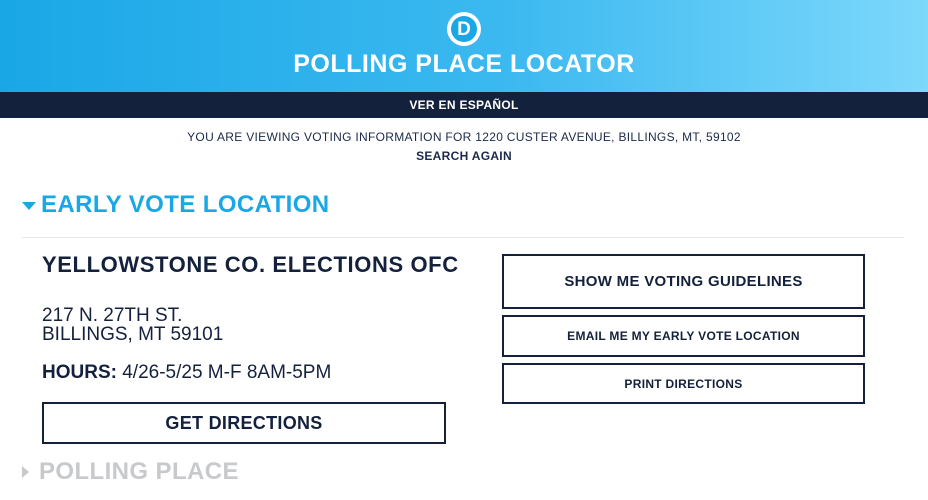  What do you see at coordinates (463, 237) in the screenshot?
I see `section-divider` at bounding box center [463, 237].